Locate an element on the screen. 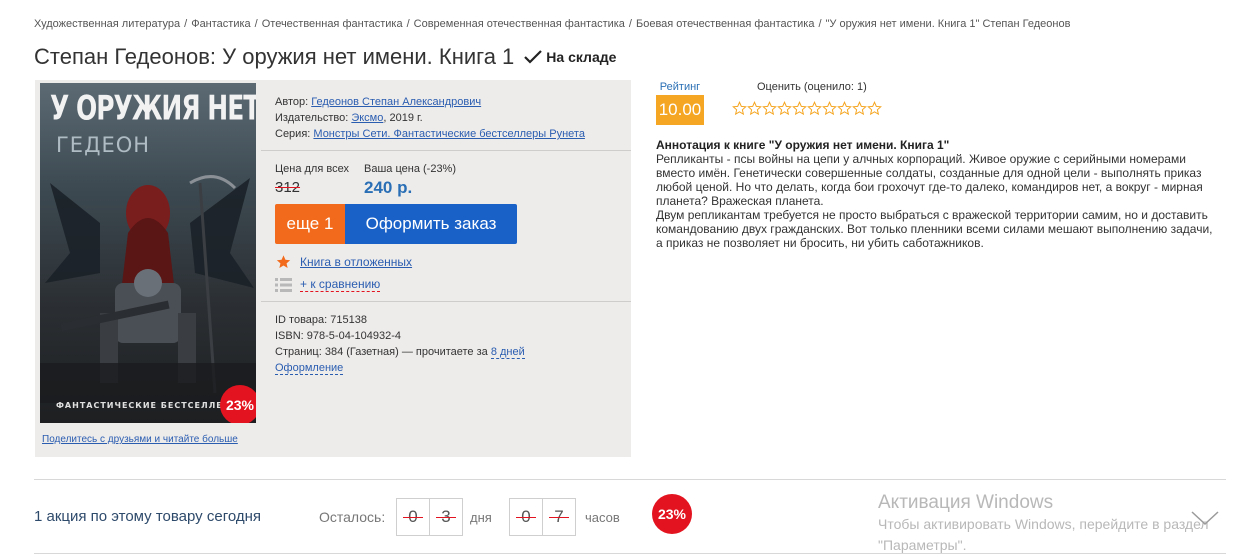 The width and height of the screenshot is (1236, 557). wishlist-link: Книга в отложенных is located at coordinates (343, 262).